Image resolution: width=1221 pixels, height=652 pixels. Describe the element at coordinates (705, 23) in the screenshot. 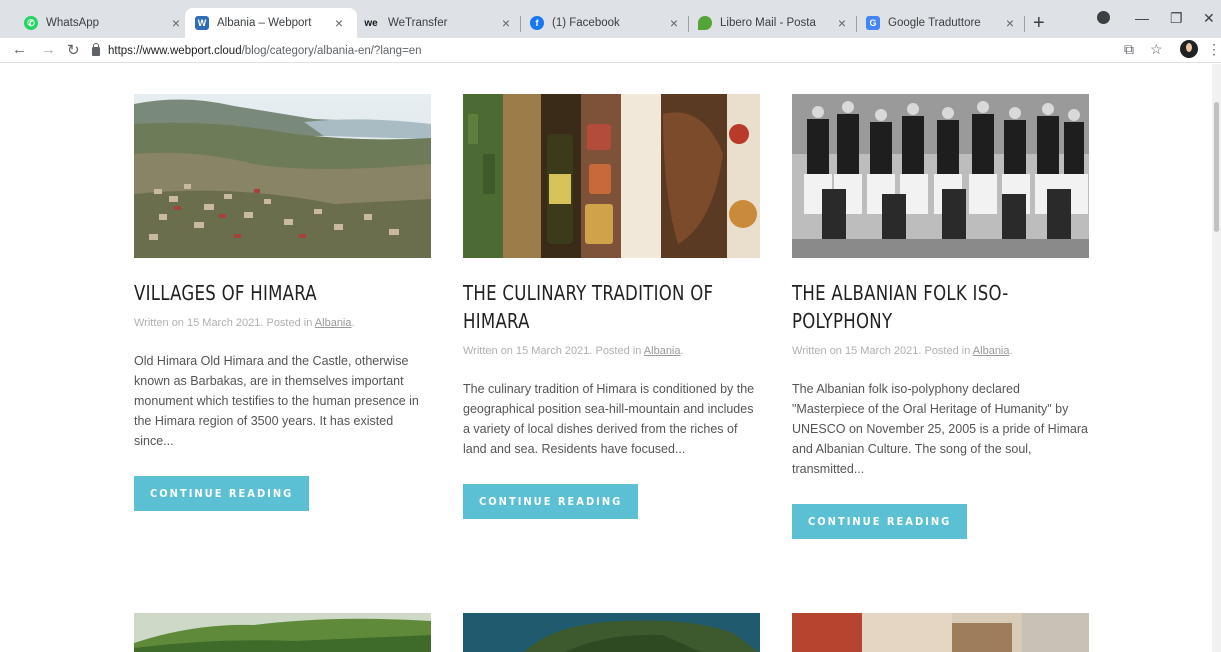

I see `libero-icon` at that location.